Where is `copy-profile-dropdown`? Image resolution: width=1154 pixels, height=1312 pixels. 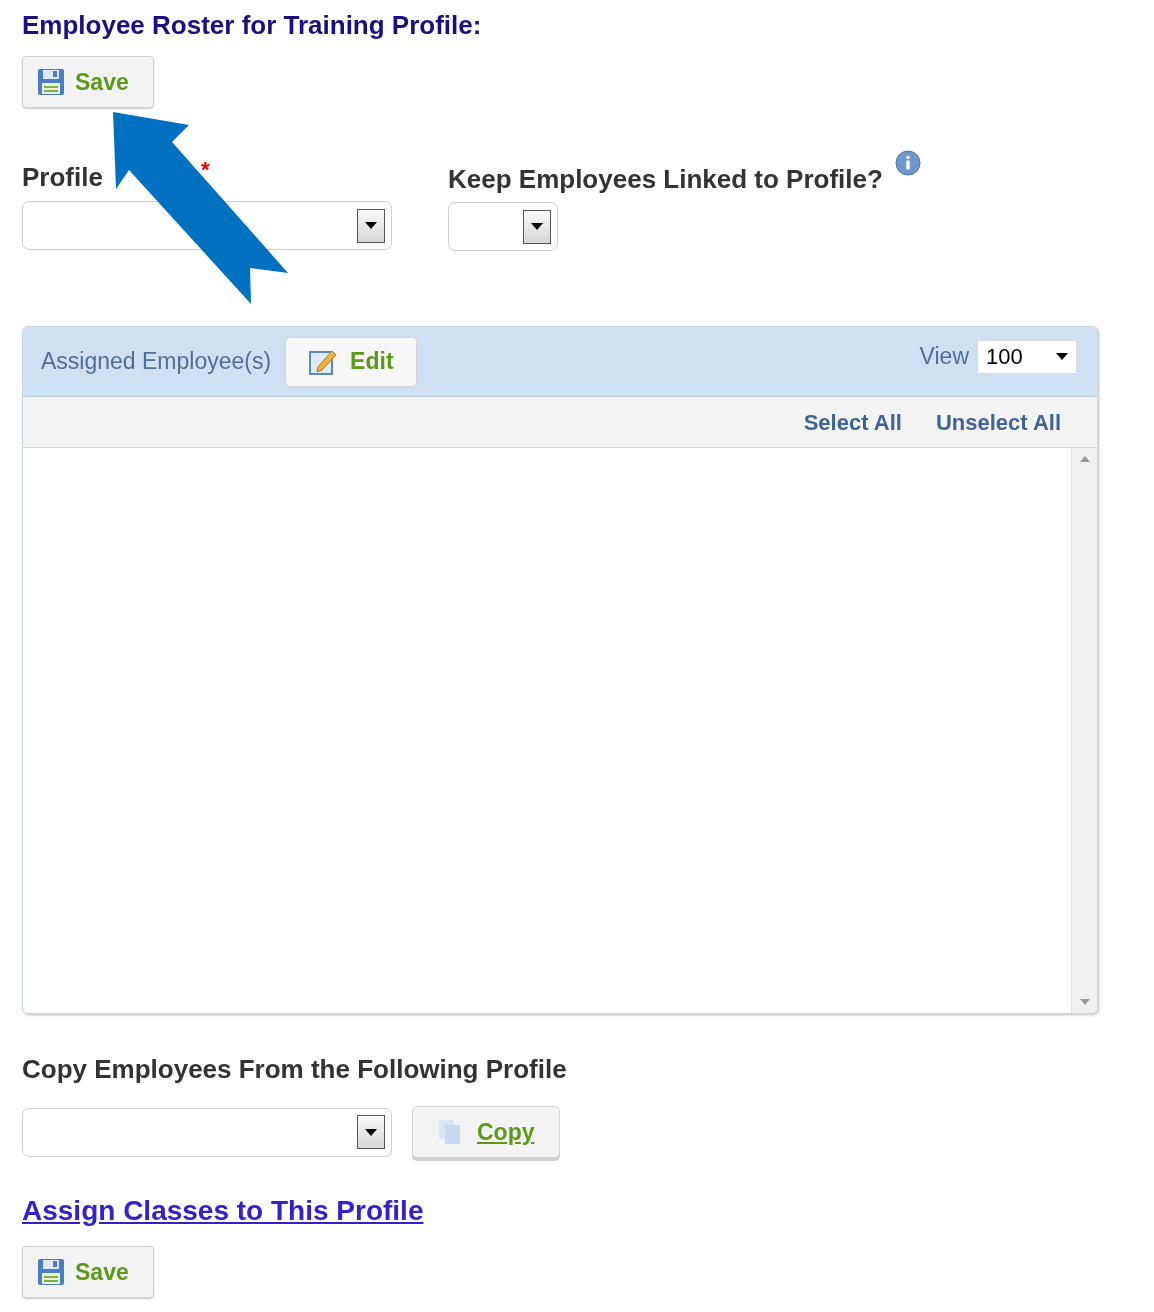
copy-profile-dropdown is located at coordinates (207, 1132).